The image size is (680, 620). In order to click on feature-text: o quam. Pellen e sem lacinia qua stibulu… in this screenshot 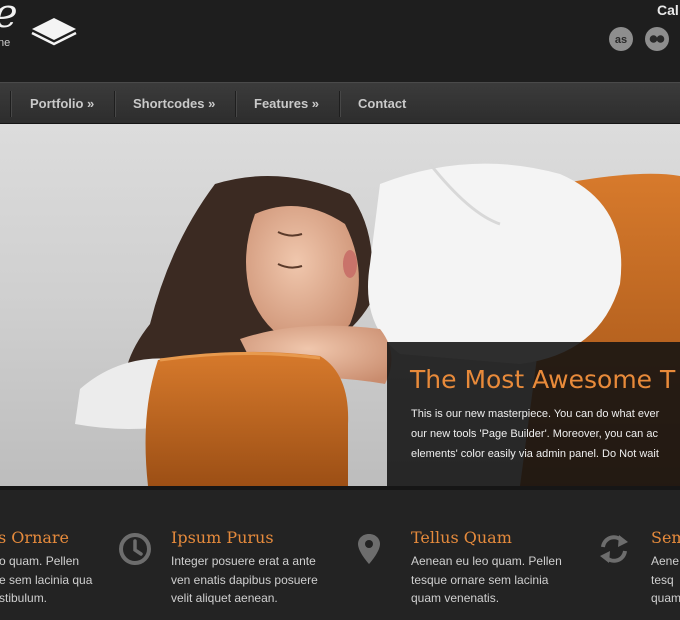, I will do `click(46, 580)`.